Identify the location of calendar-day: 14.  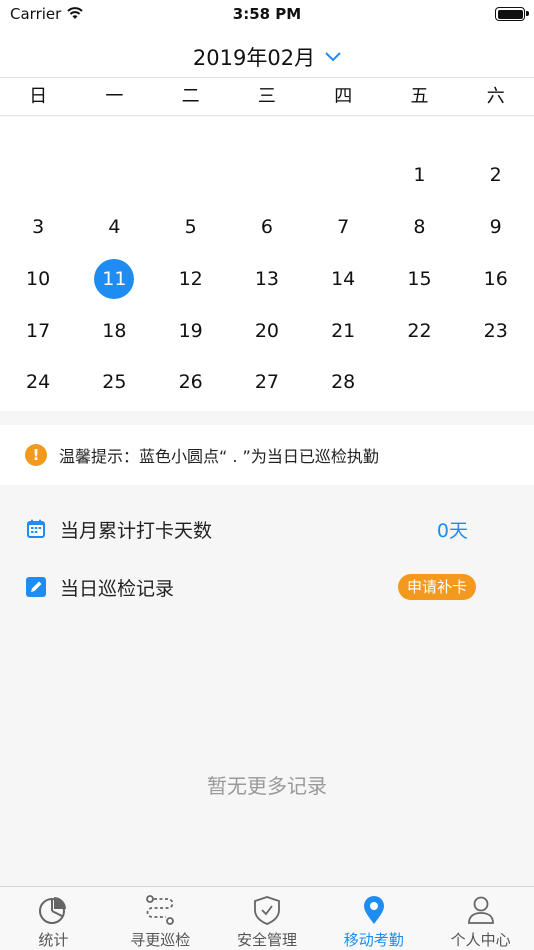
(343, 279).